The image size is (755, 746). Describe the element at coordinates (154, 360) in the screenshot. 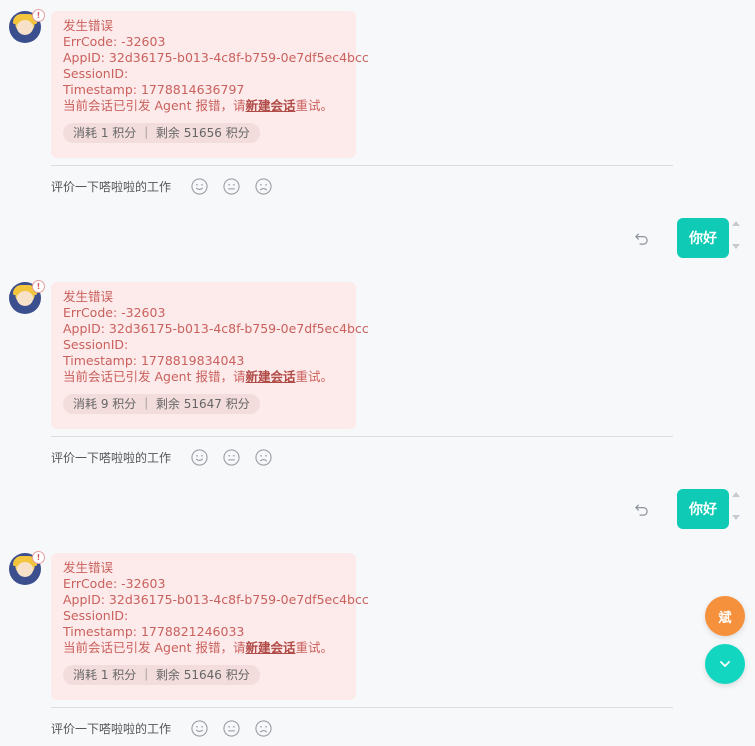

I see `timestamp: Timestamp: 1778819834043` at that location.